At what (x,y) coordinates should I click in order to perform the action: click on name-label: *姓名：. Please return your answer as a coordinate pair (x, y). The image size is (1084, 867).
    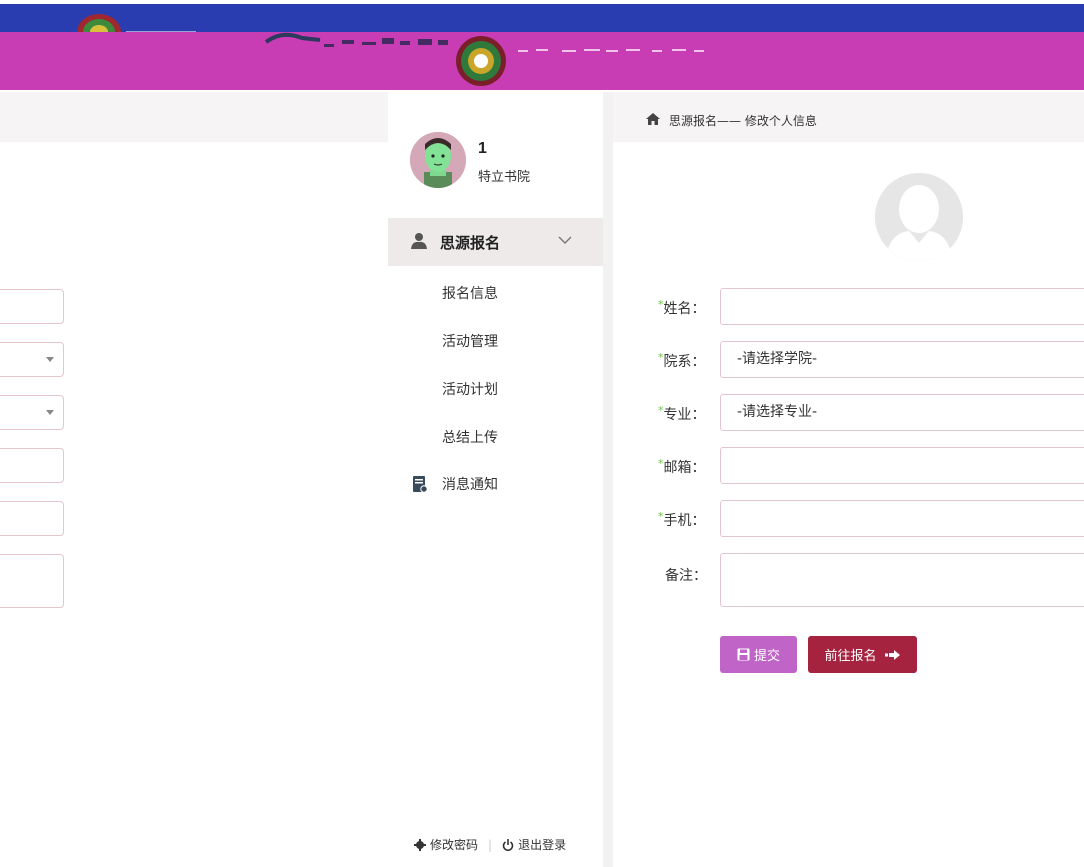
    Looking at the image, I should click on (682, 307).